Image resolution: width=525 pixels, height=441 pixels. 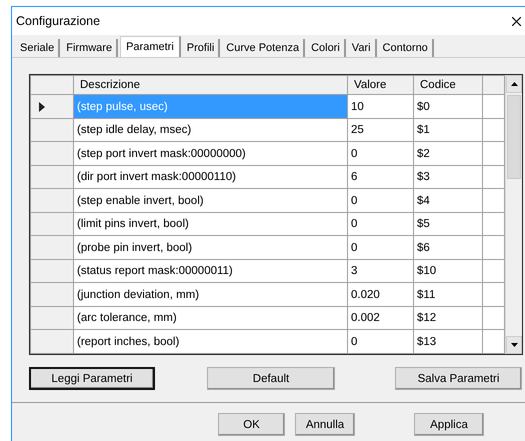 What do you see at coordinates (381, 271) in the screenshot?
I see `table-cell: 3` at bounding box center [381, 271].